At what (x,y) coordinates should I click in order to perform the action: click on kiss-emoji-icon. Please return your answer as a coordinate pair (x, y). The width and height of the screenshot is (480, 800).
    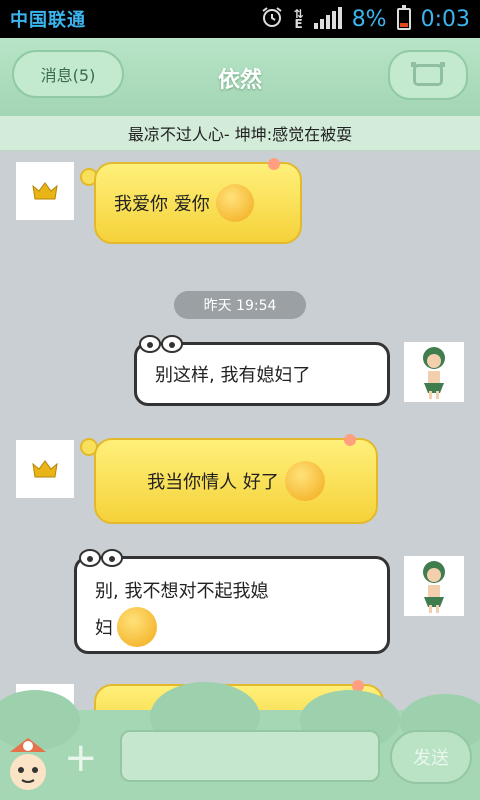
    Looking at the image, I should click on (234, 203).